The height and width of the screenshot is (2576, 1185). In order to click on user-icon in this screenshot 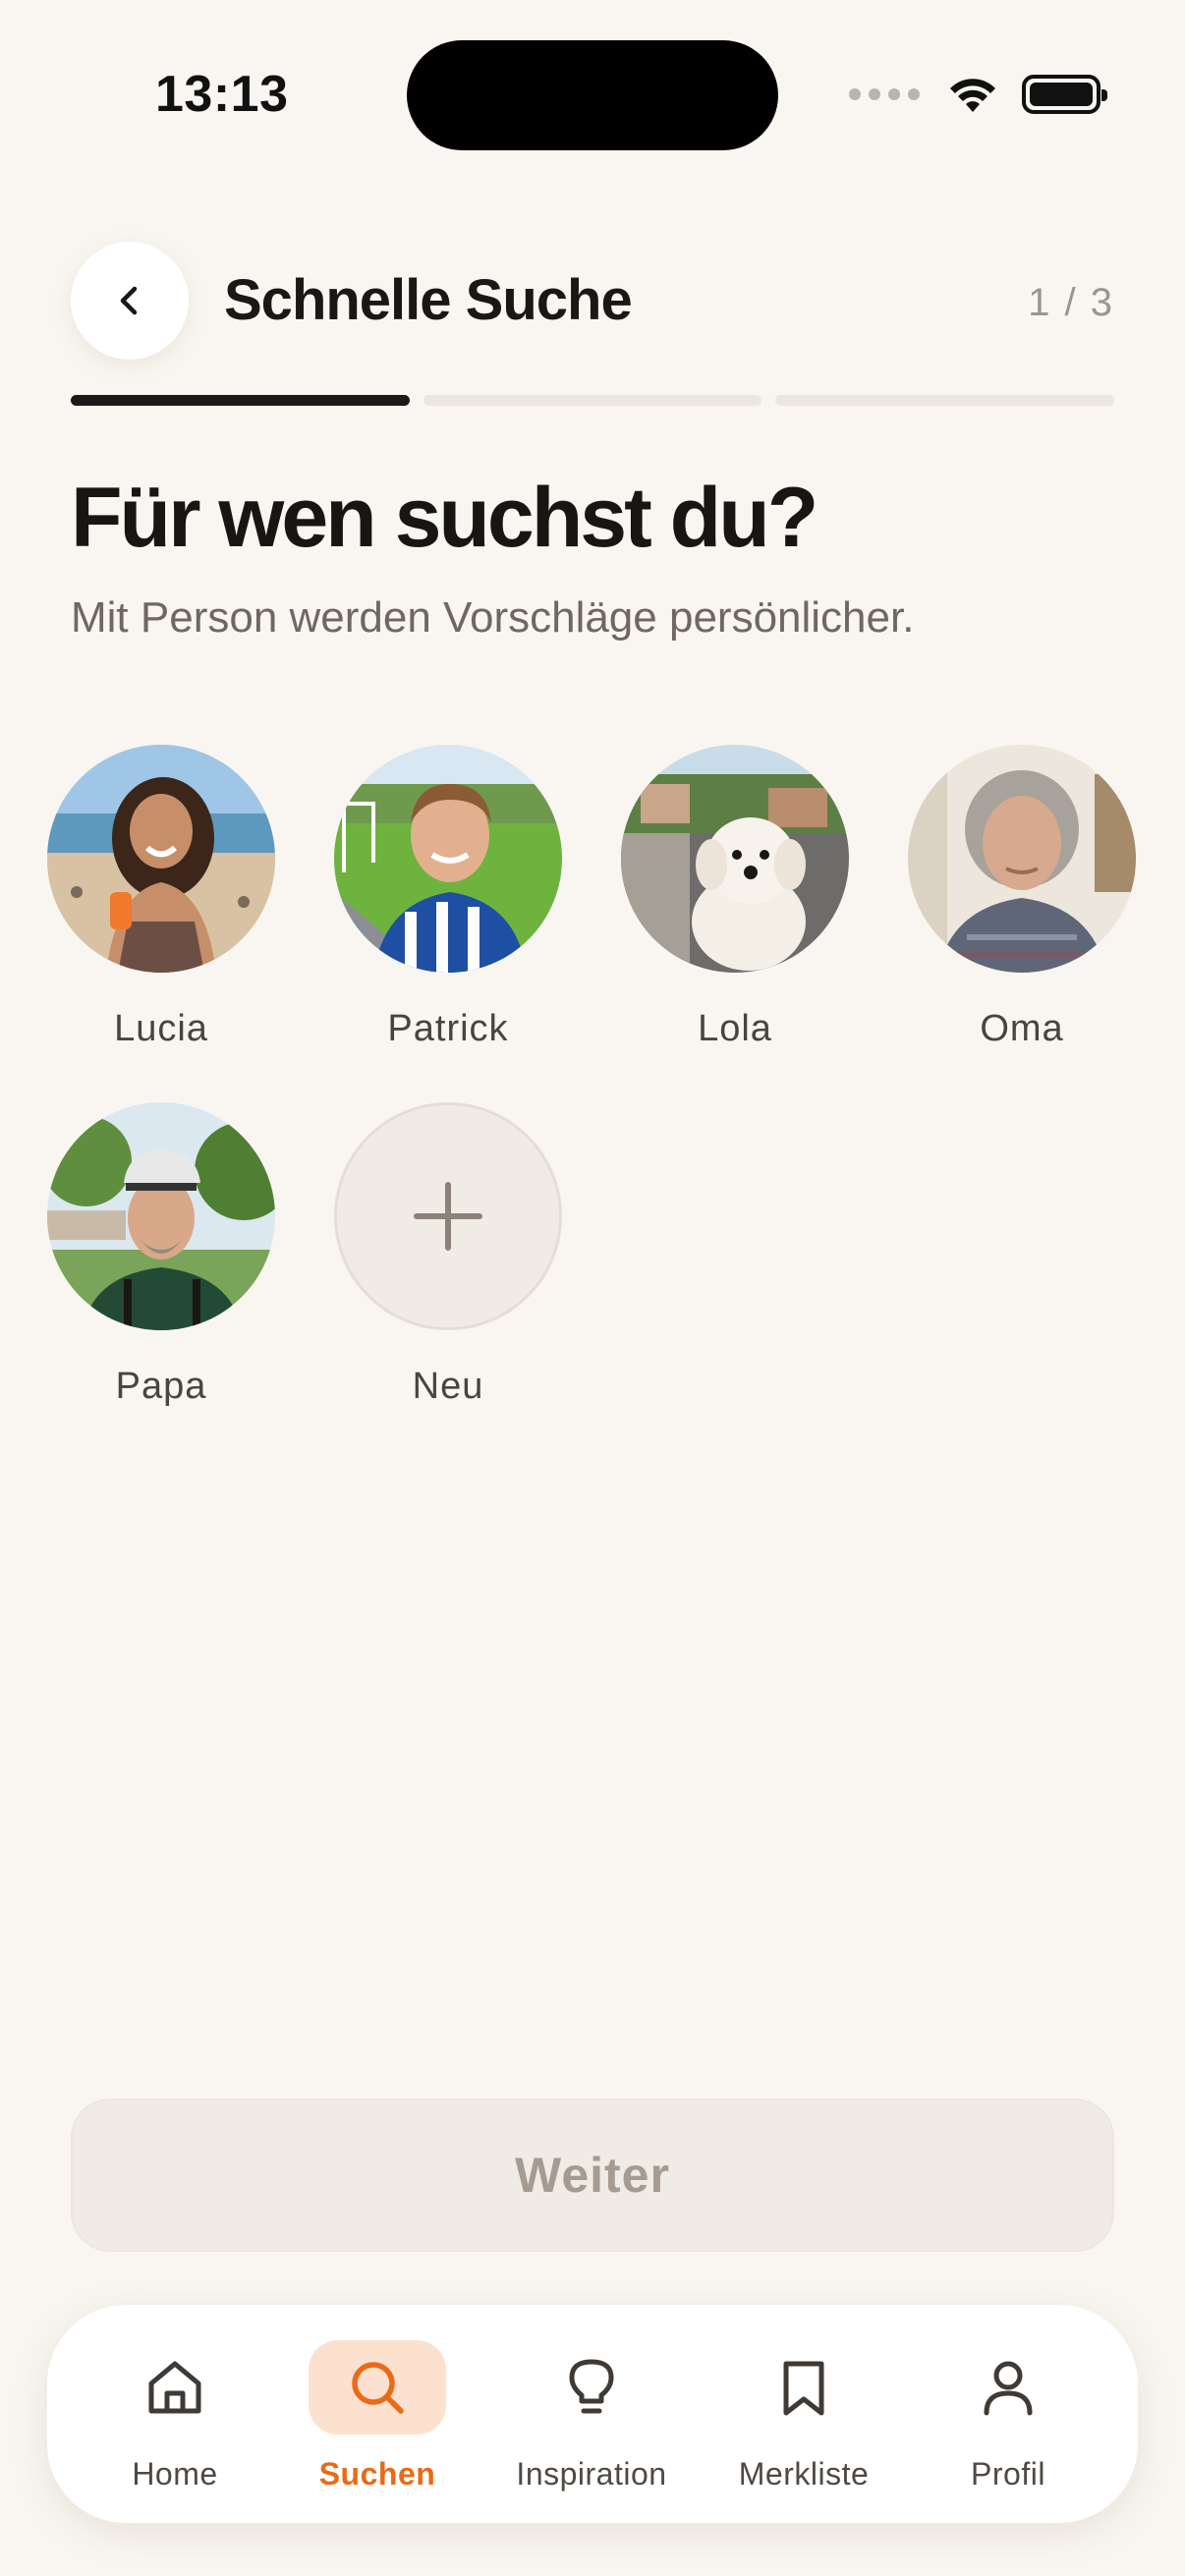, I will do `click(1009, 2388)`.